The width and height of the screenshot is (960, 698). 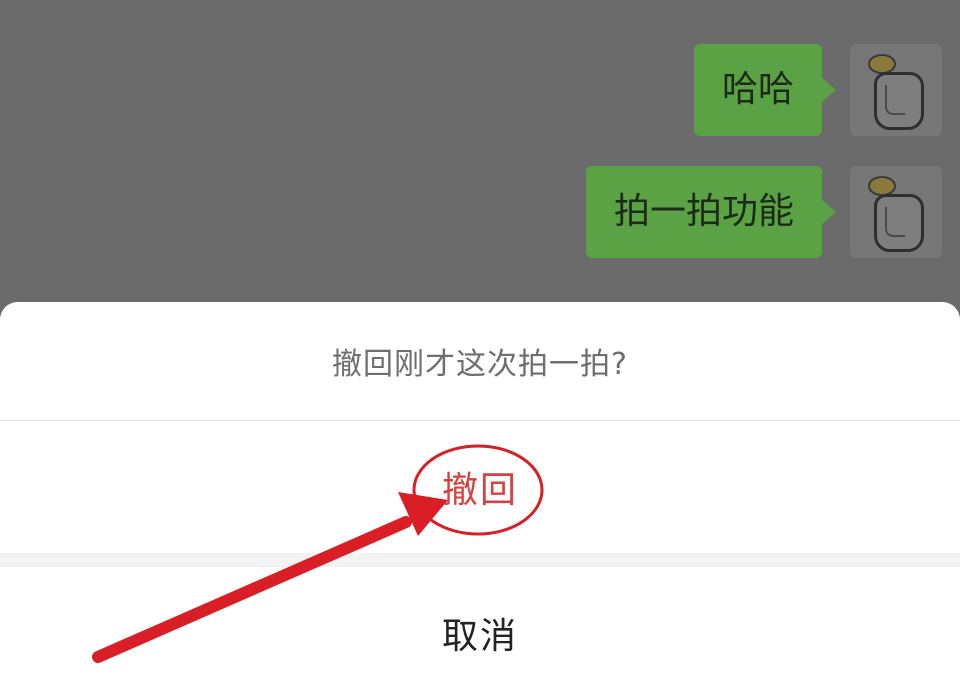 I want to click on cancel-button-label: 取消, so click(x=479, y=636).